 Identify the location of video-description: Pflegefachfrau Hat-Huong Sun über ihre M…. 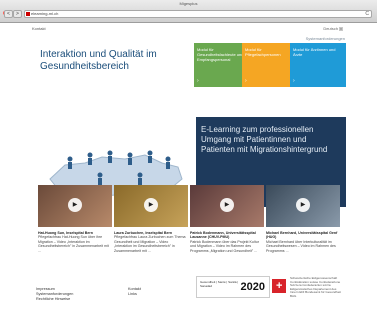
(73, 244).